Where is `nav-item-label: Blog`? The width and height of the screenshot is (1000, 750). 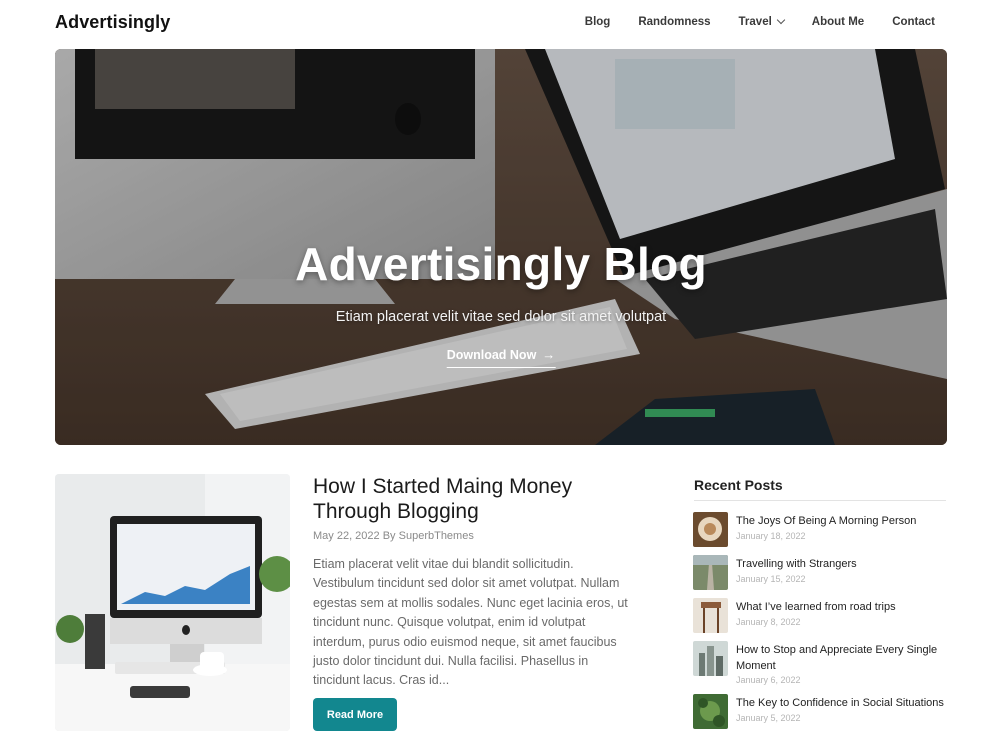
nav-item-label: Blog is located at coordinates (597, 22).